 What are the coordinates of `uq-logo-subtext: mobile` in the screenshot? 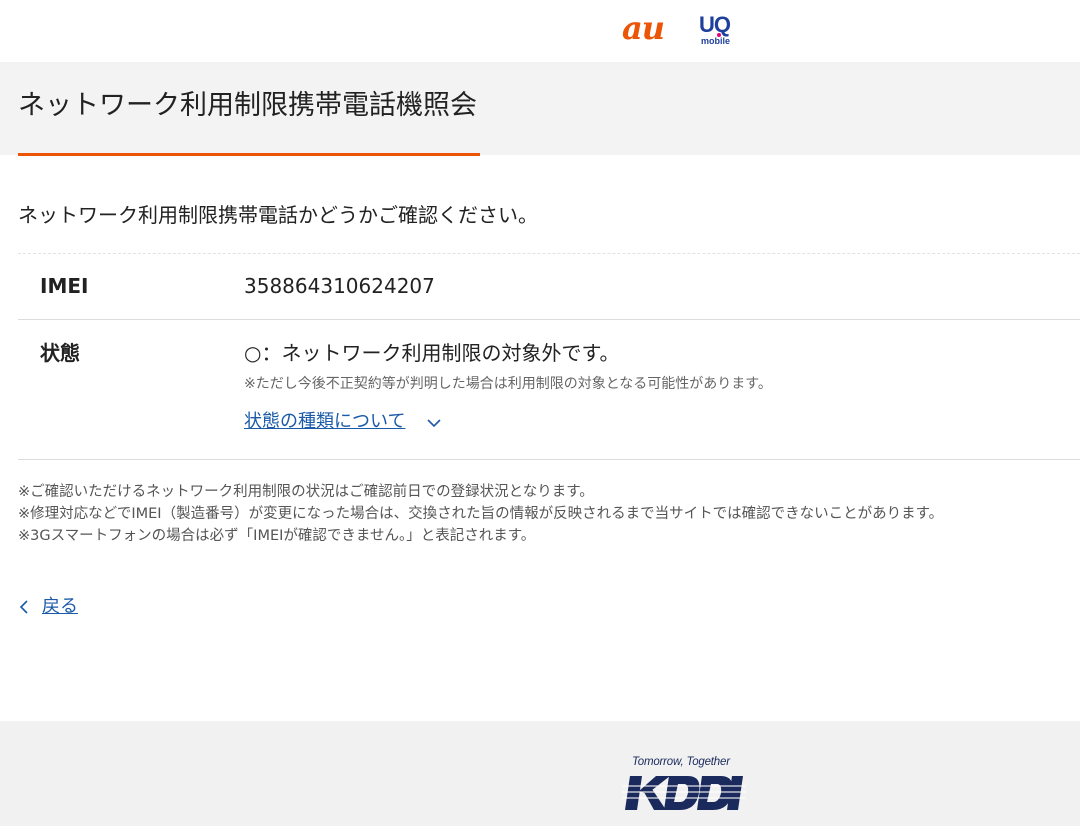 It's located at (716, 41).